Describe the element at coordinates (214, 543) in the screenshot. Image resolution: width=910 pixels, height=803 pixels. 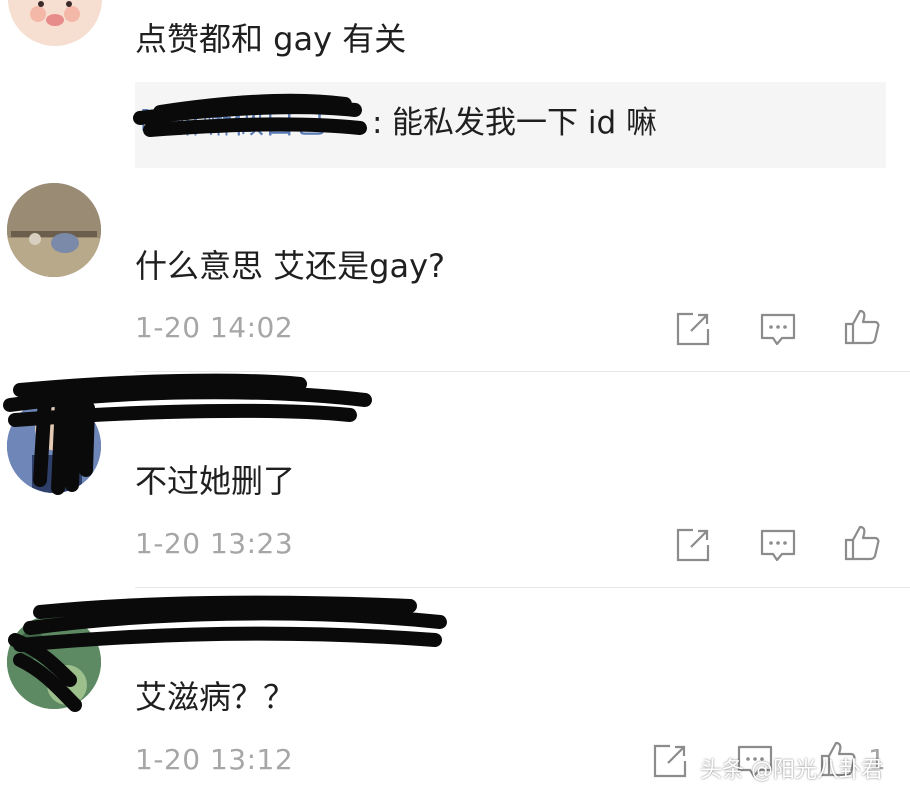
I see `comment-time: 1-20 13:23` at that location.